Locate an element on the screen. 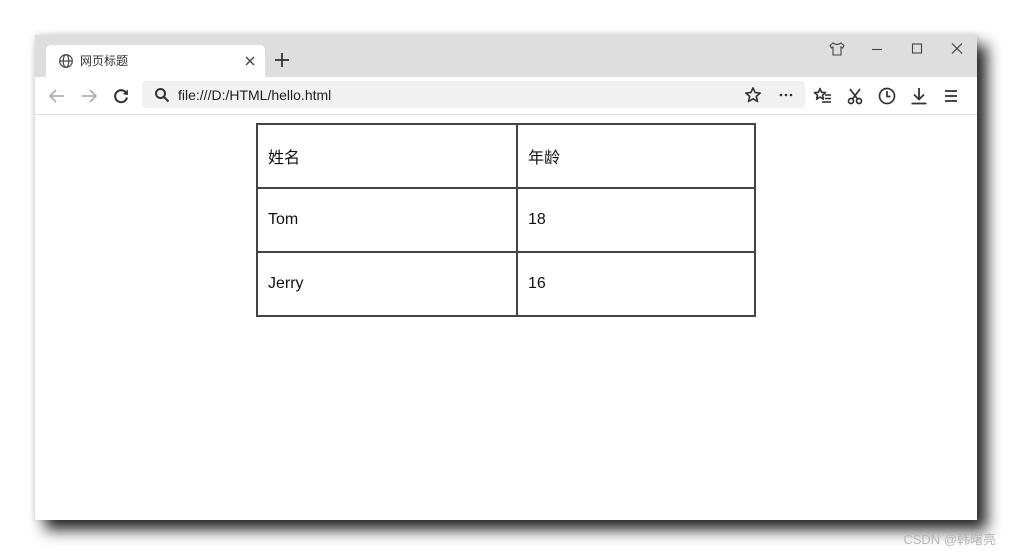  globe-icon is located at coordinates (66, 61).